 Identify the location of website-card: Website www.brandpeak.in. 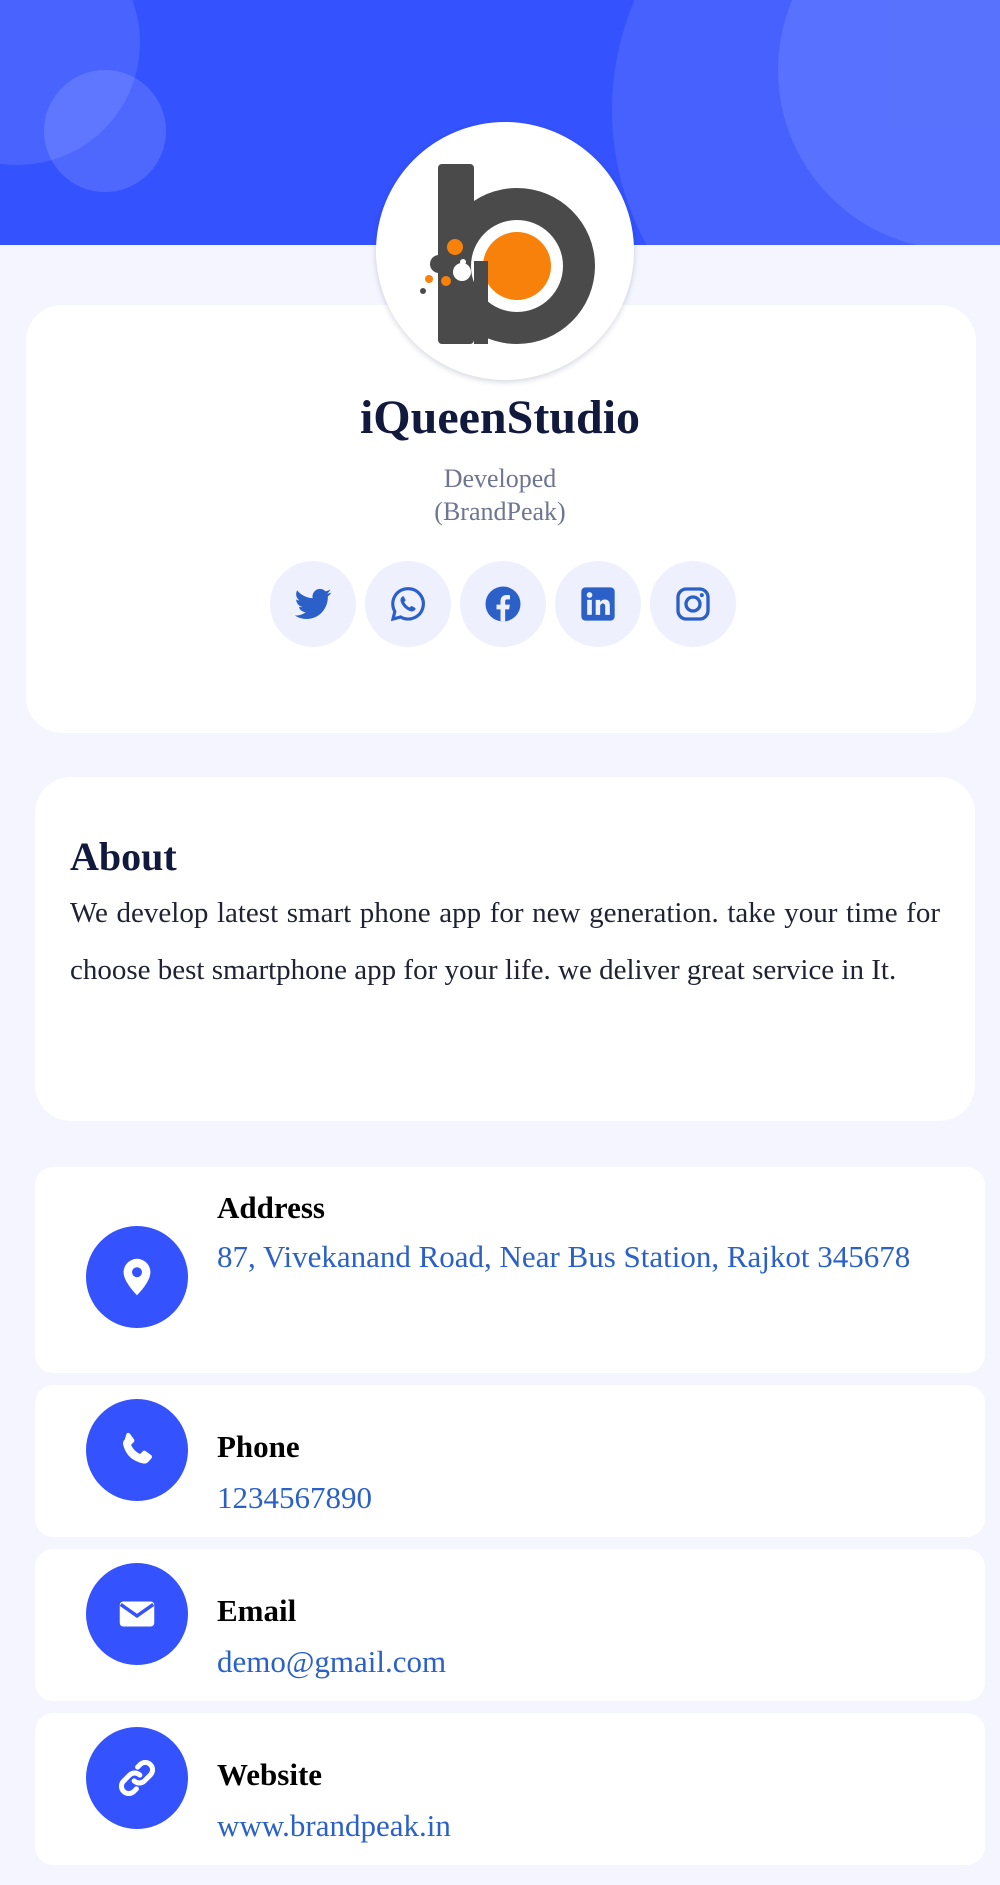
(510, 1789).